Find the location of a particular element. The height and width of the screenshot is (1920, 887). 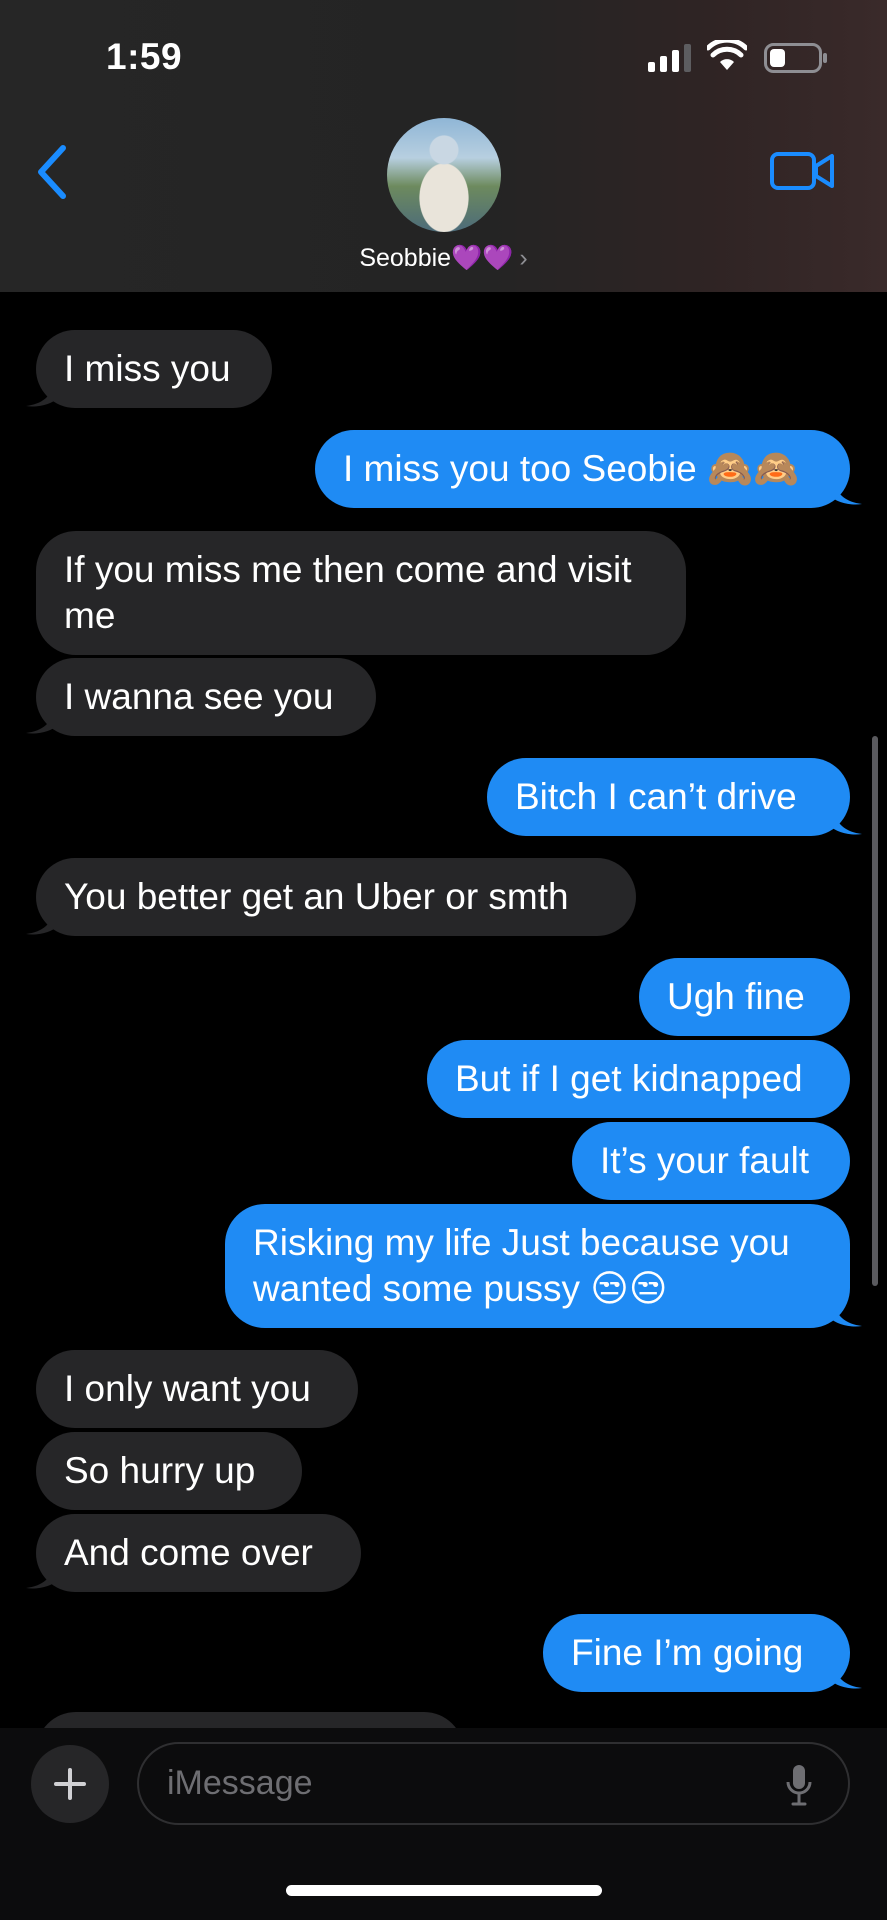

received-message: So hurry up is located at coordinates (169, 1471).